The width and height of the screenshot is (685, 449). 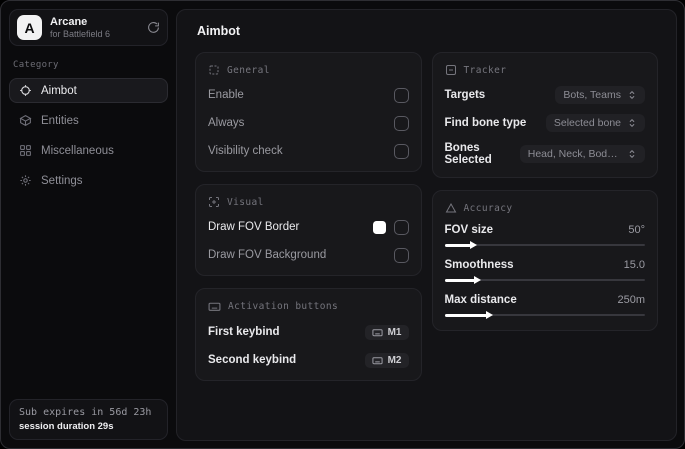 I want to click on max-distance-slider, so click(x=544, y=315).